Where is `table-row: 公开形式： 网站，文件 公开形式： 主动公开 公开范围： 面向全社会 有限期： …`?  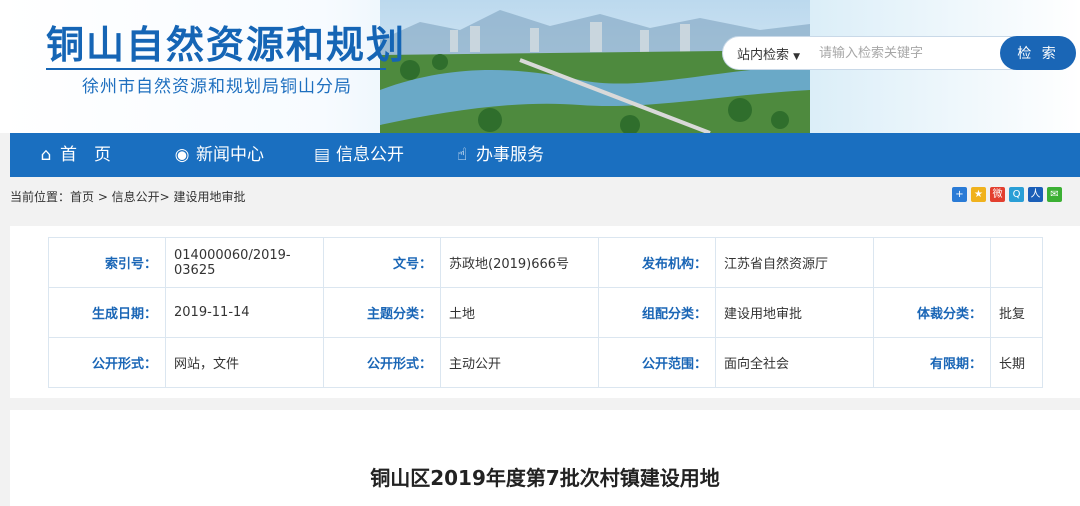
table-row: 公开形式： 网站，文件 公开形式： 主动公开 公开范围： 面向全社会 有限期： … is located at coordinates (545, 362).